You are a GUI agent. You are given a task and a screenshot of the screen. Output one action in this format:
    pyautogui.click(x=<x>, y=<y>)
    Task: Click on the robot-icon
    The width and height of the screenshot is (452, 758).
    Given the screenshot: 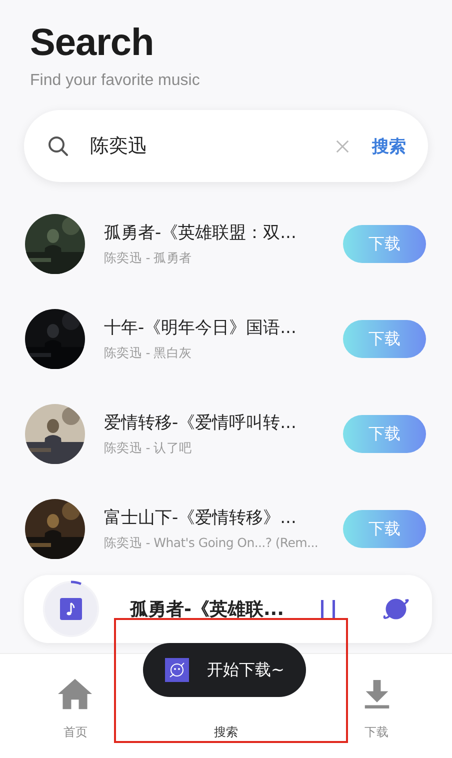 What is the action you would take?
    pyautogui.click(x=177, y=670)
    